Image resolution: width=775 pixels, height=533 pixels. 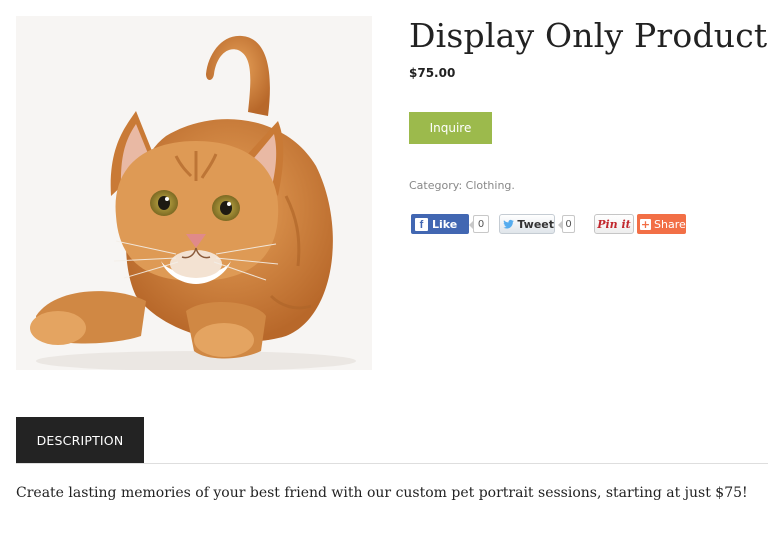 I want to click on tweet-button: Tweet, so click(x=527, y=224).